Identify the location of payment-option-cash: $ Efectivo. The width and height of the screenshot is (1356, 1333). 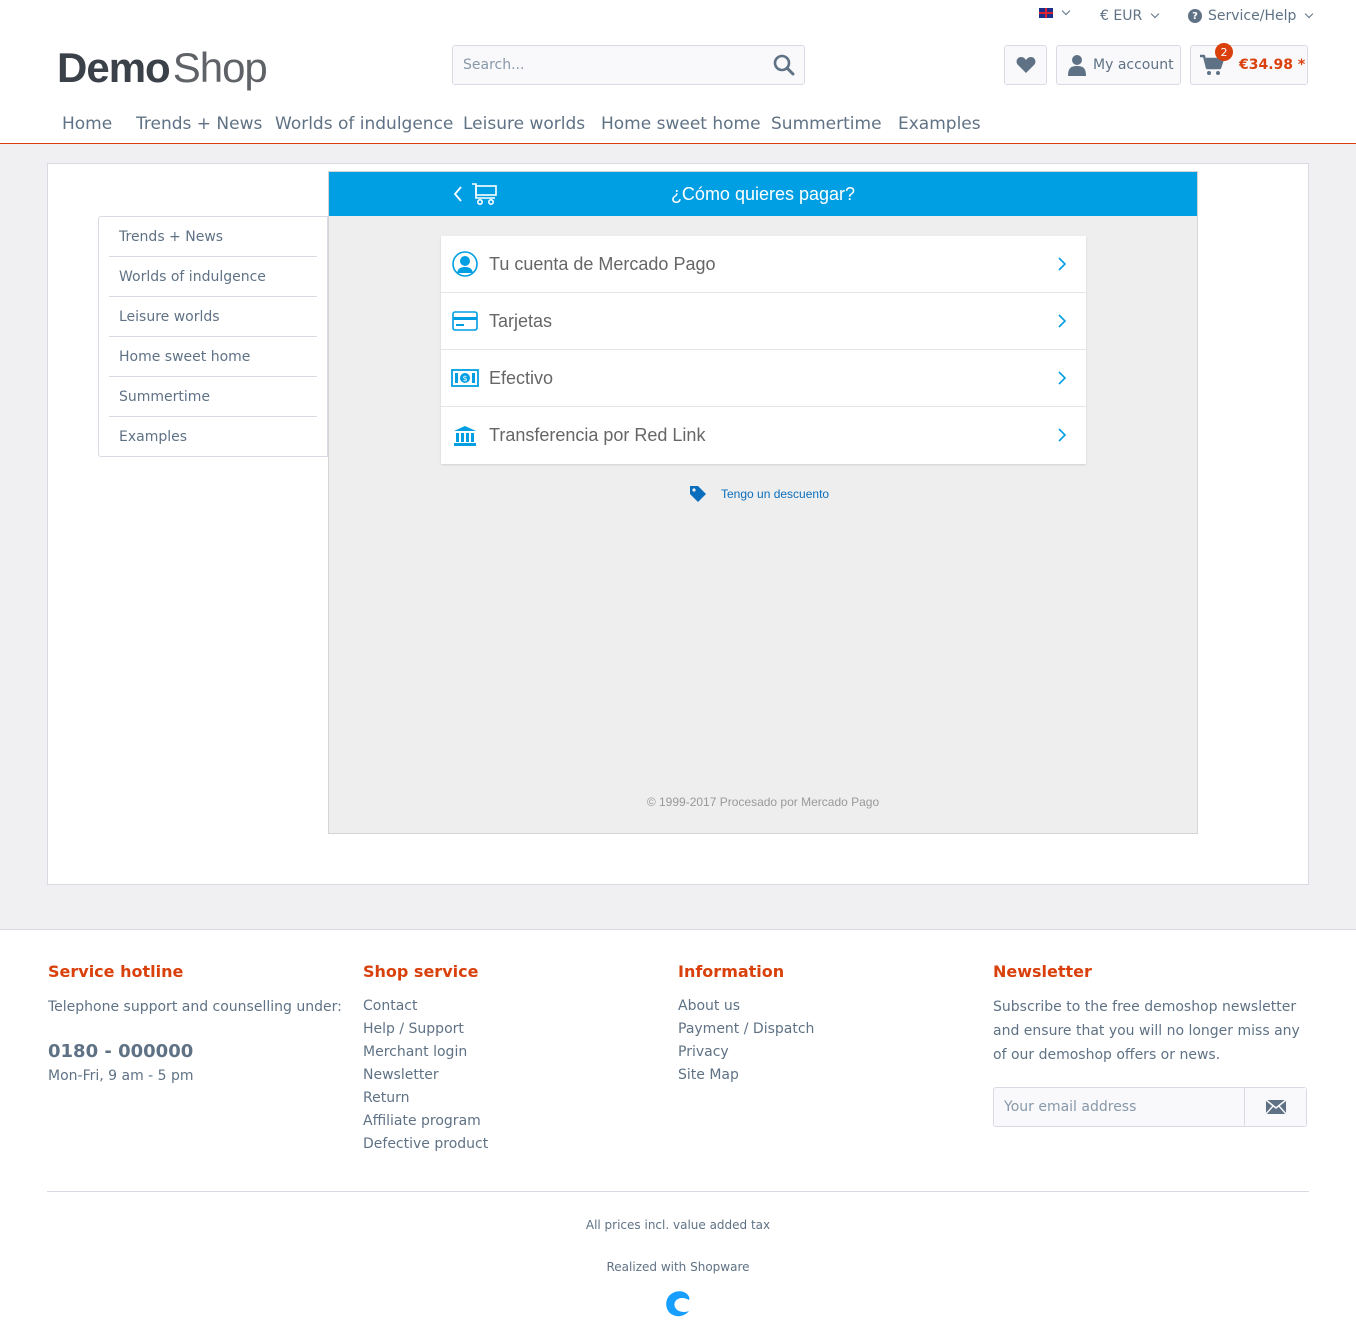
(763, 378).